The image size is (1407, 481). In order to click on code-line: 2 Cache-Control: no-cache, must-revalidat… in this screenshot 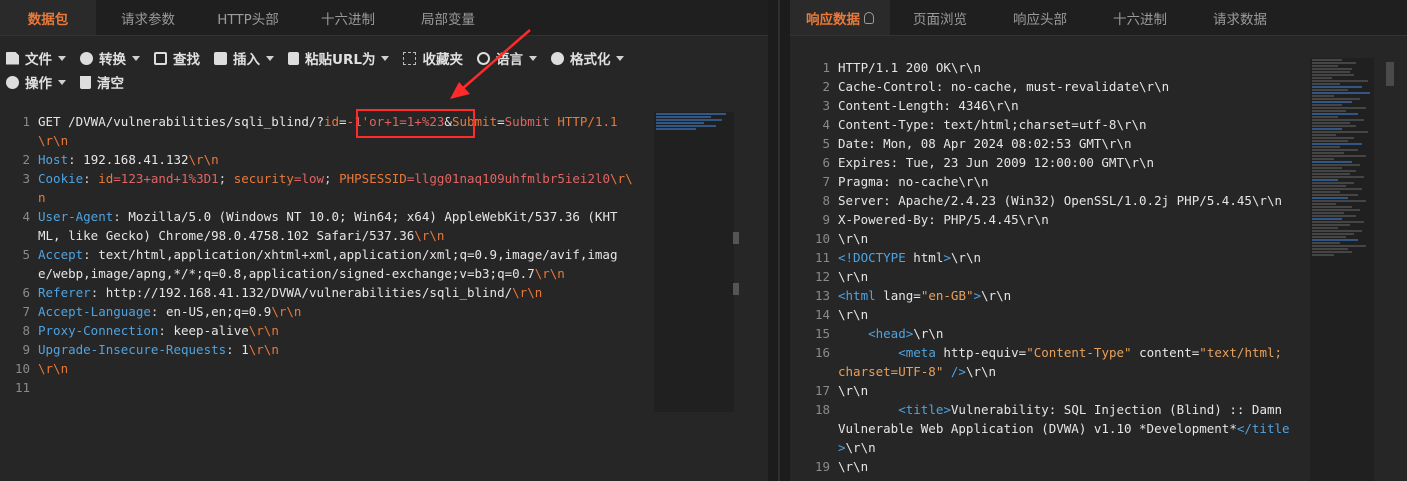, I will do `click(1045, 86)`.